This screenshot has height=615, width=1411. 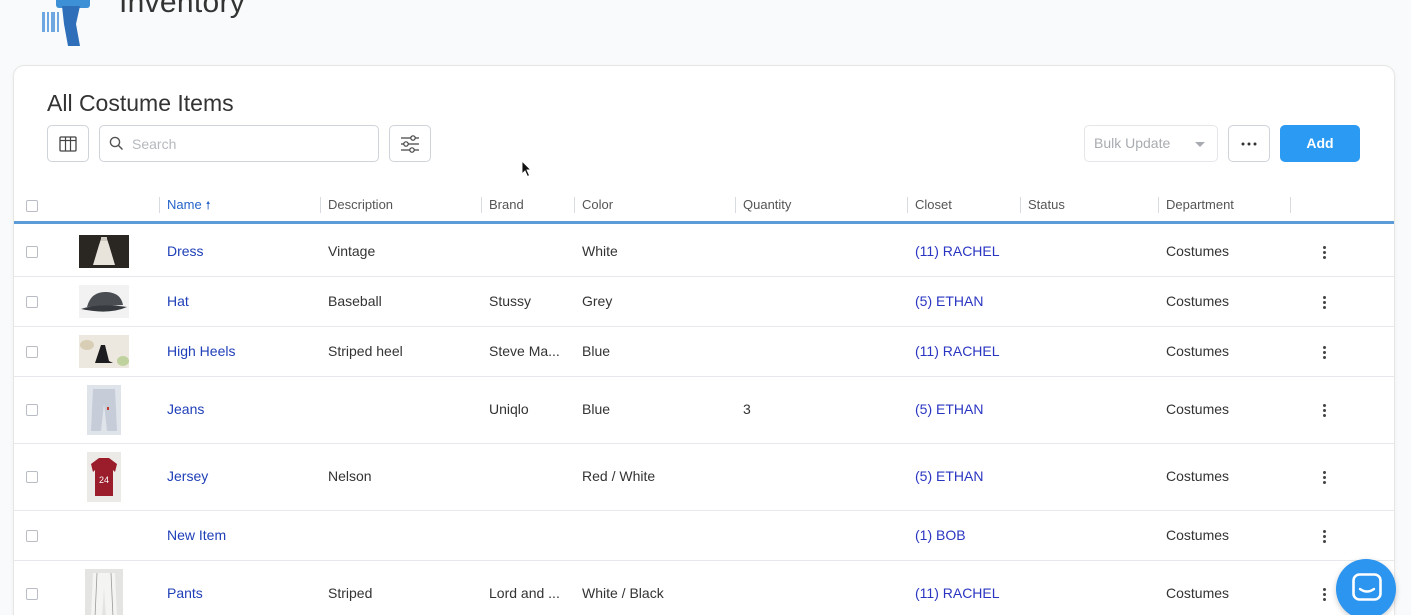 What do you see at coordinates (704, 410) in the screenshot?
I see `table-row: Jeans Uniqlo Blue 3 (5) ETHAN Costumes` at bounding box center [704, 410].